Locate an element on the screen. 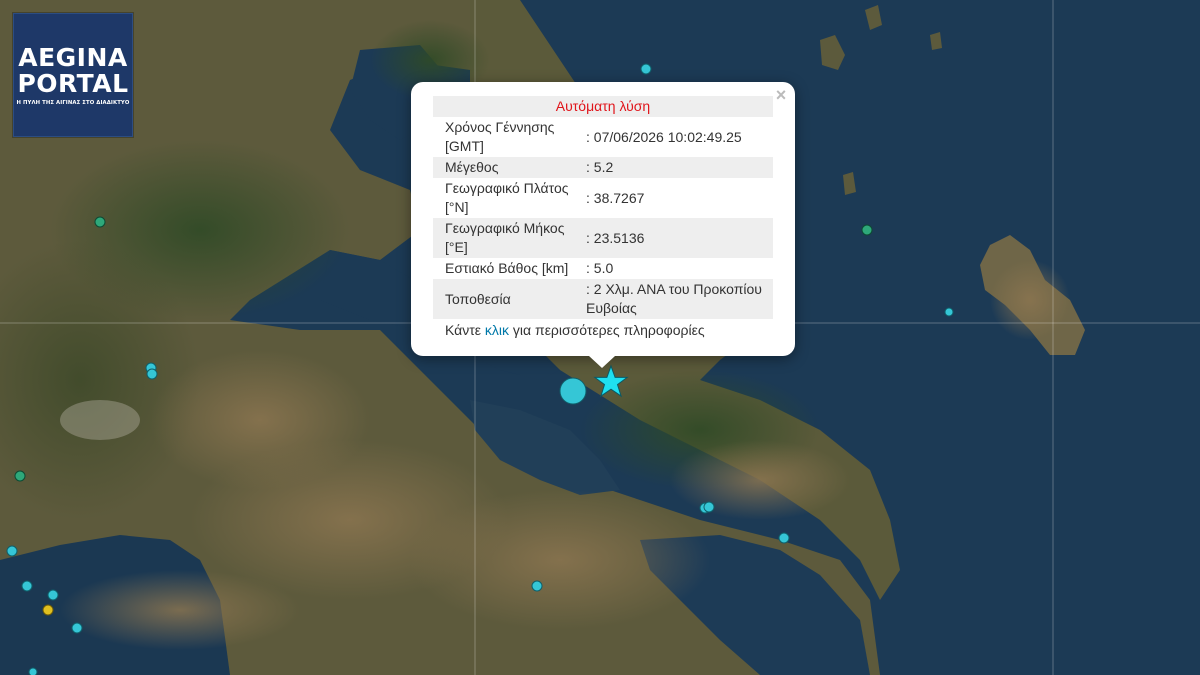 This screenshot has width=1200, height=675. location-label: Τοποθεσία is located at coordinates (478, 298).